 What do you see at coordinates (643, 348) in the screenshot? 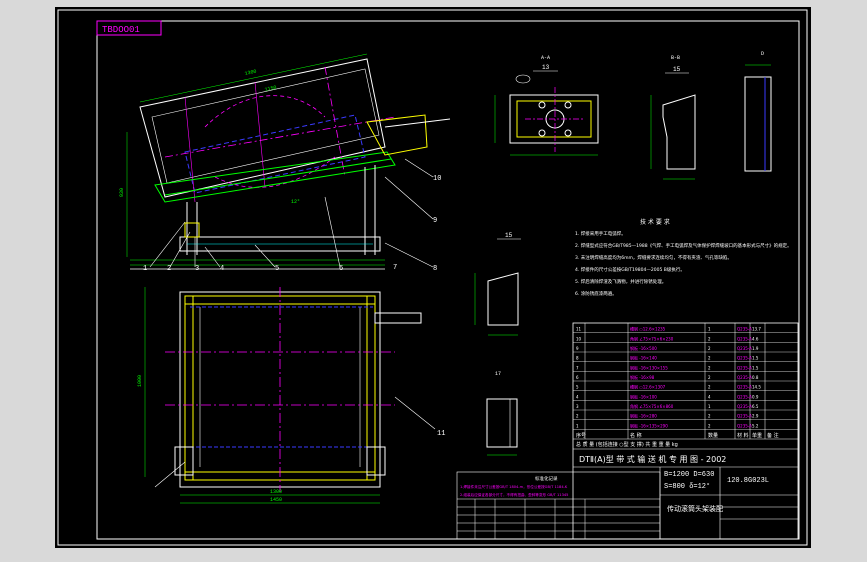
I see `parts-cell-spec: 钢板 -16×500` at bounding box center [643, 348].